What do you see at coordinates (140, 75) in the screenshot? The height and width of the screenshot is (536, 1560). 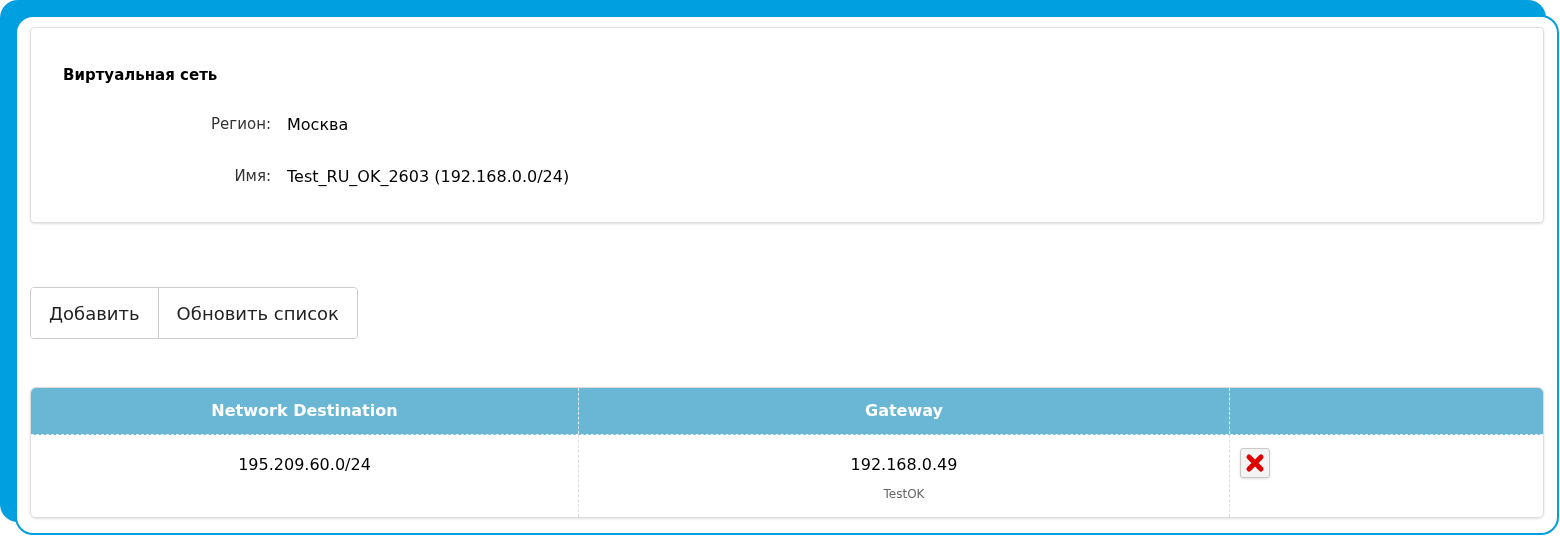 I see `section-title: Виртуальная сеть` at bounding box center [140, 75].